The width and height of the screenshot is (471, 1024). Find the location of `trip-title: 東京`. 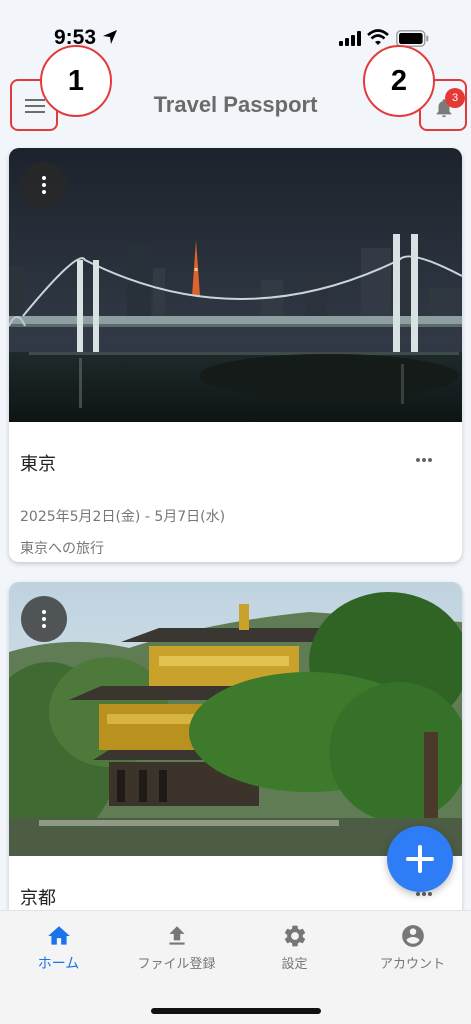

trip-title: 東京 is located at coordinates (38, 464).